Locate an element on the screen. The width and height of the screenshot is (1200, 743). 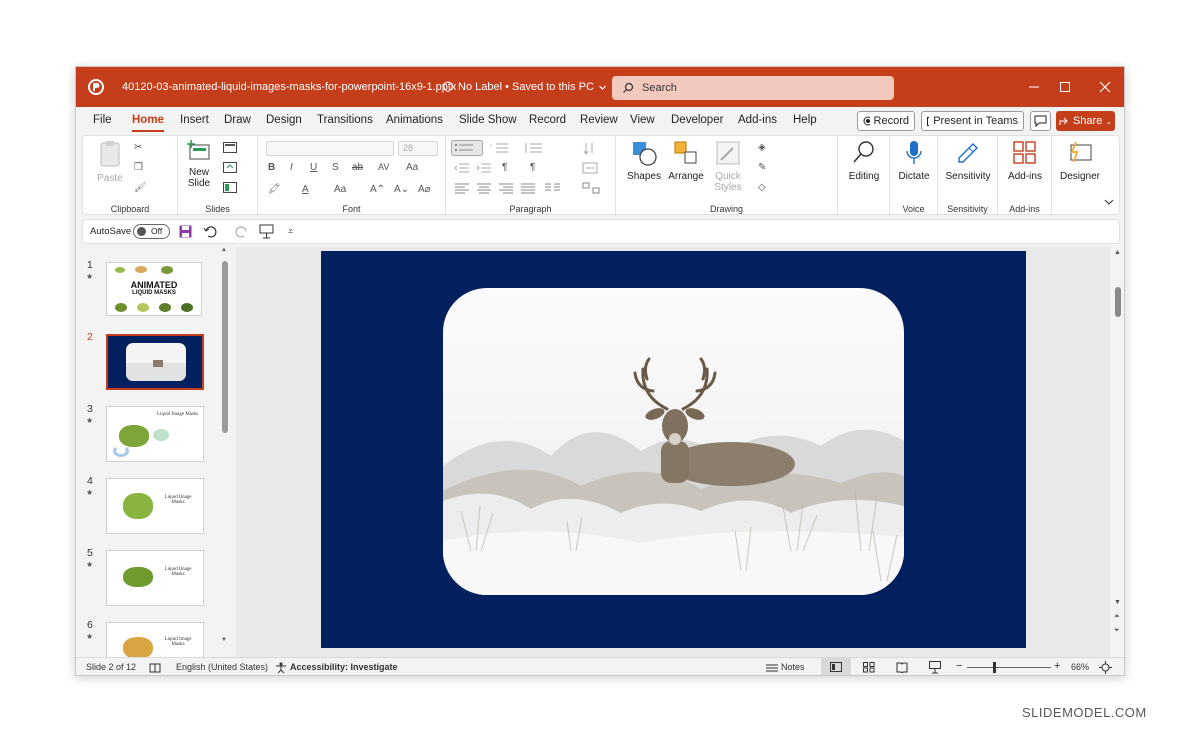
increase-indent-icon is located at coordinates (484, 168).